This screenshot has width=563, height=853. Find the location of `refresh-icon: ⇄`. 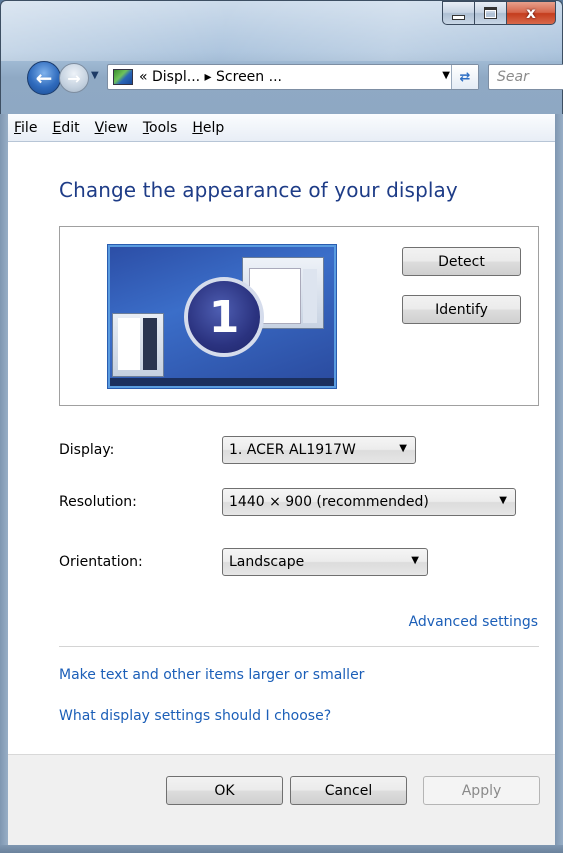

refresh-icon: ⇄ is located at coordinates (465, 77).